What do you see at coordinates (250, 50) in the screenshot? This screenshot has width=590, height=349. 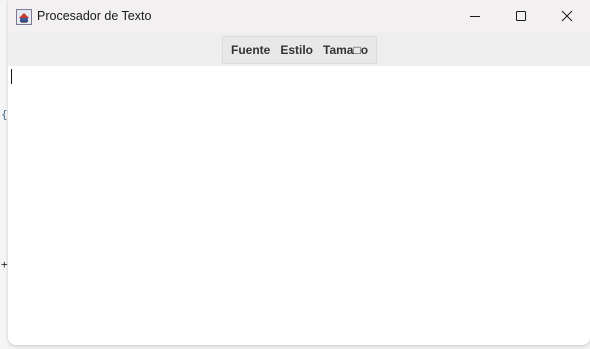 I see `menu-fuente: Fuente` at bounding box center [250, 50].